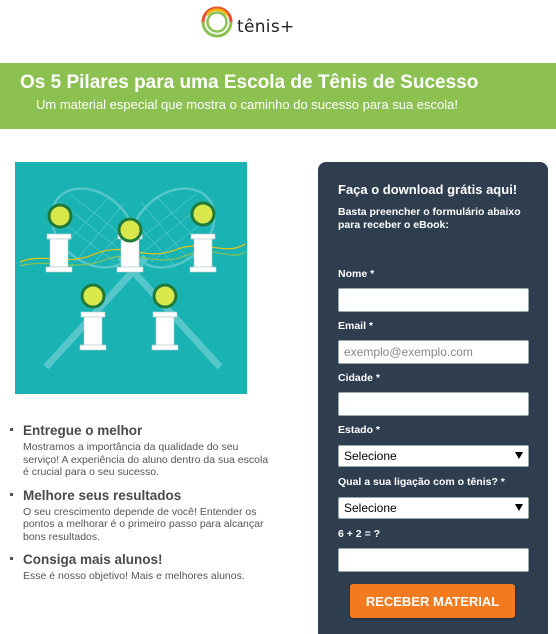 This screenshot has width=556, height=634. I want to click on brand-logo: tênis+, so click(247, 22).